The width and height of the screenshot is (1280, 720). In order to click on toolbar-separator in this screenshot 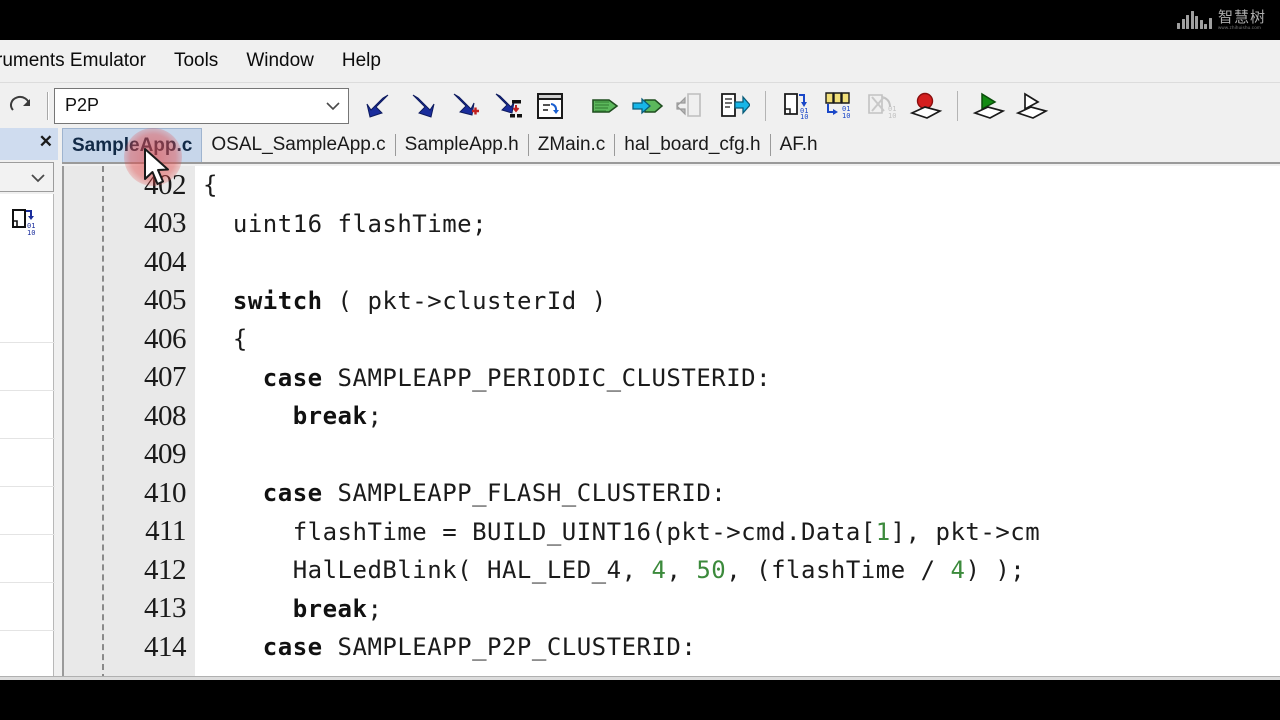, I will do `click(48, 105)`.